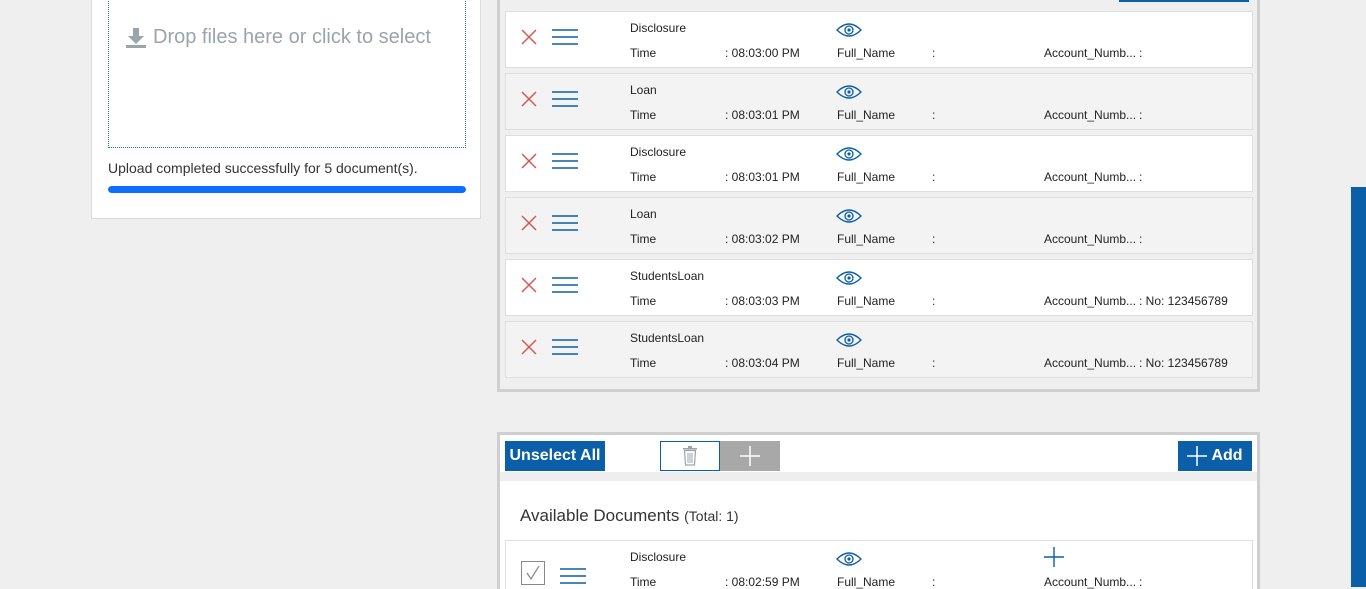  What do you see at coordinates (762, 115) in the screenshot?
I see `time-value: : 08:03:01 PM` at bounding box center [762, 115].